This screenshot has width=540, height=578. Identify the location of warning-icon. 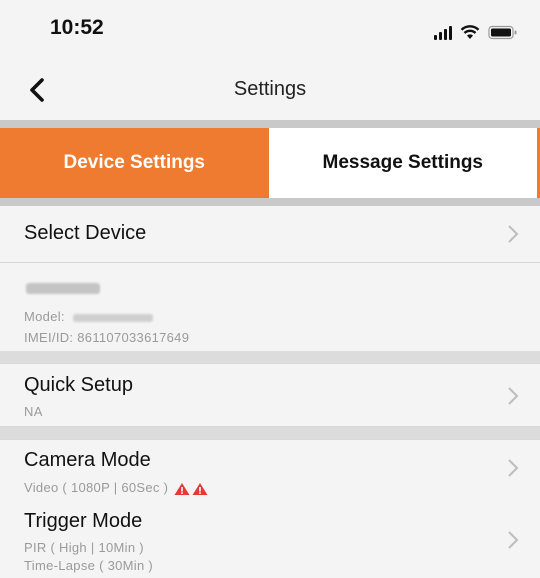
(191, 488).